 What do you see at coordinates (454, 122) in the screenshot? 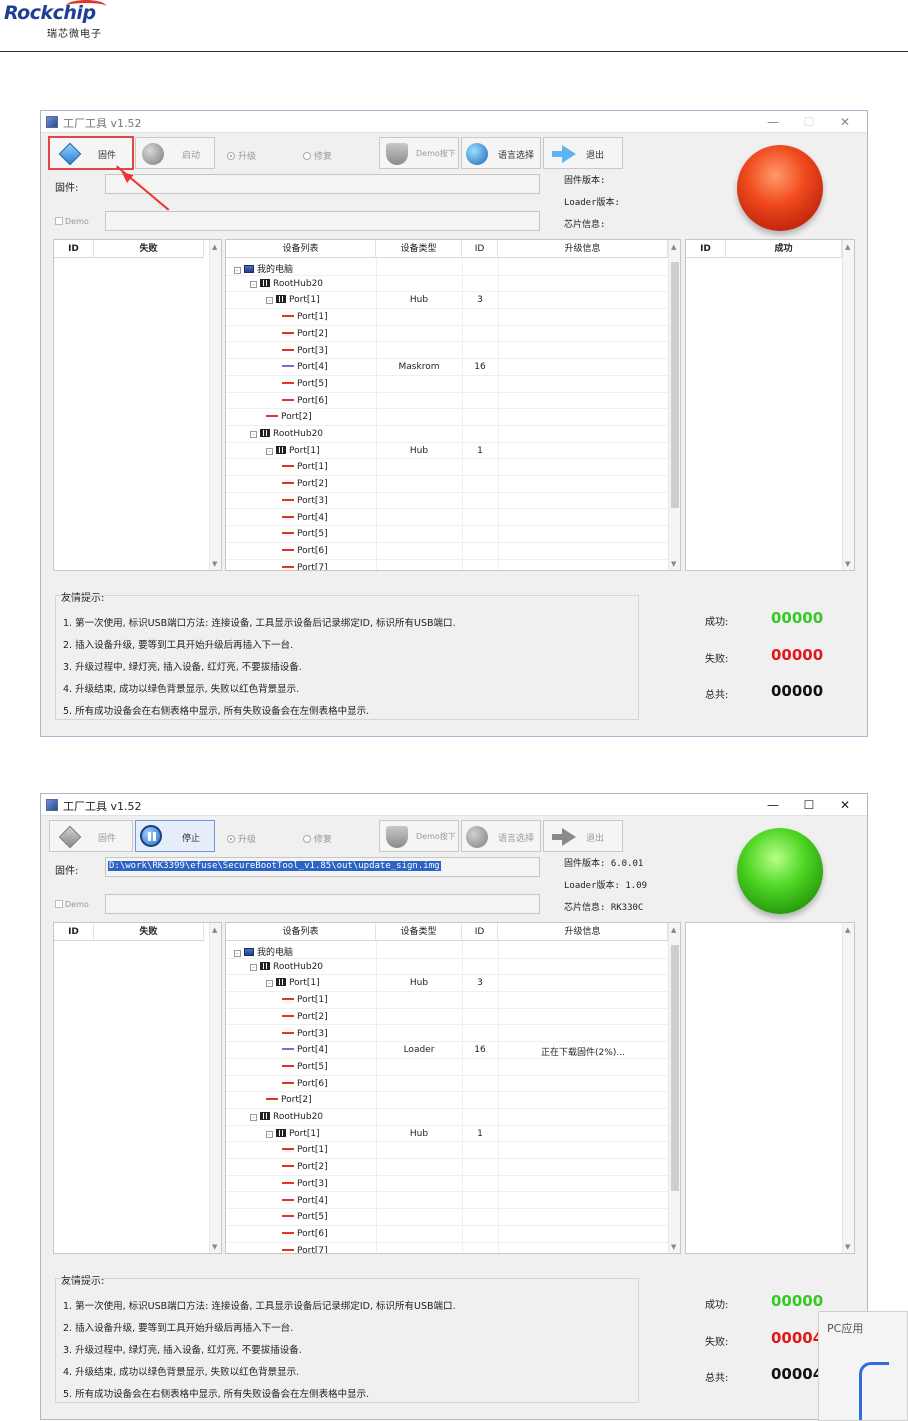
I see `title-bar: 工厂工具 v1.52 — ☐ ✕` at bounding box center [454, 122].